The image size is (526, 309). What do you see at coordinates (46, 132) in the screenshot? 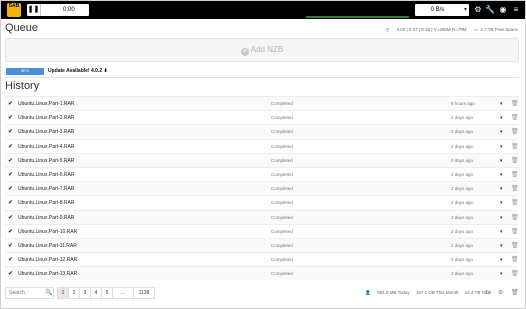
I see `history-item-name: Ubuntu.Linux.Part-3.RAR` at bounding box center [46, 132].